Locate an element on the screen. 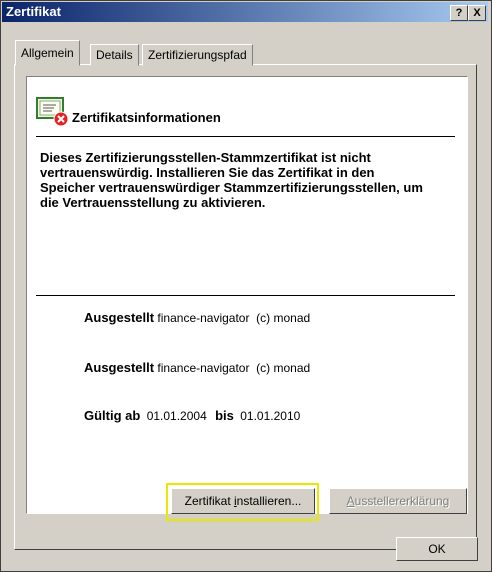 This screenshot has height=572, width=492. tab-general: Allgemein is located at coordinates (47, 53).